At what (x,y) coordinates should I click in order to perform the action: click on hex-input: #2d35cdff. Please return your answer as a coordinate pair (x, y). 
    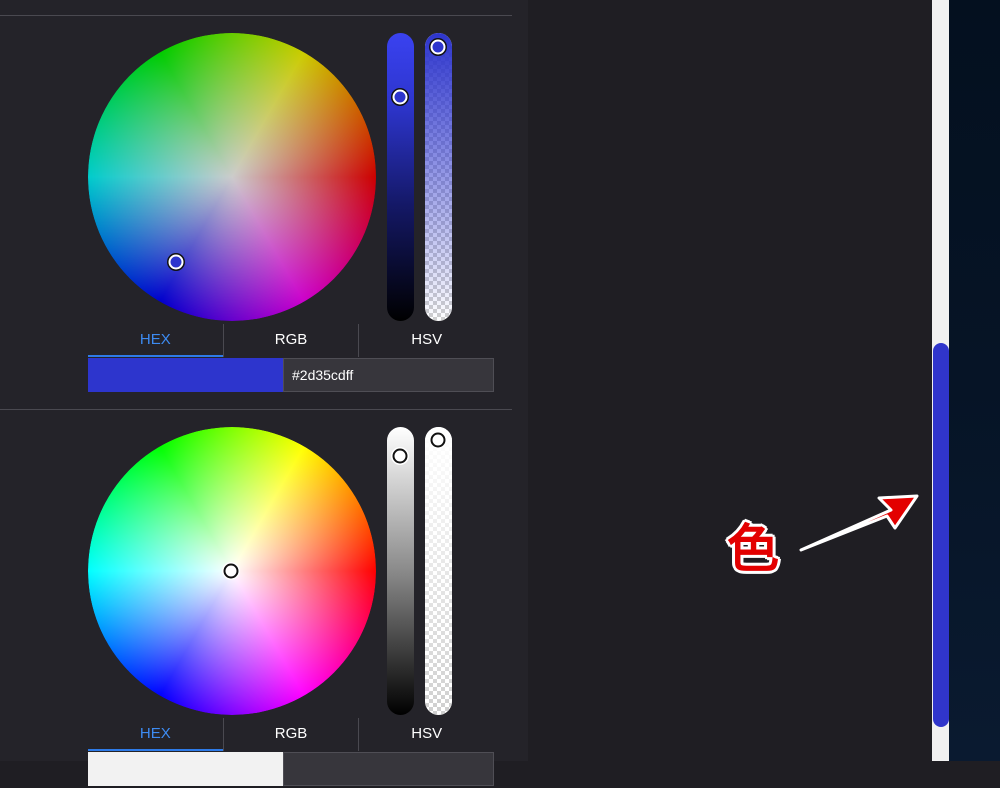
    Looking at the image, I should click on (388, 375).